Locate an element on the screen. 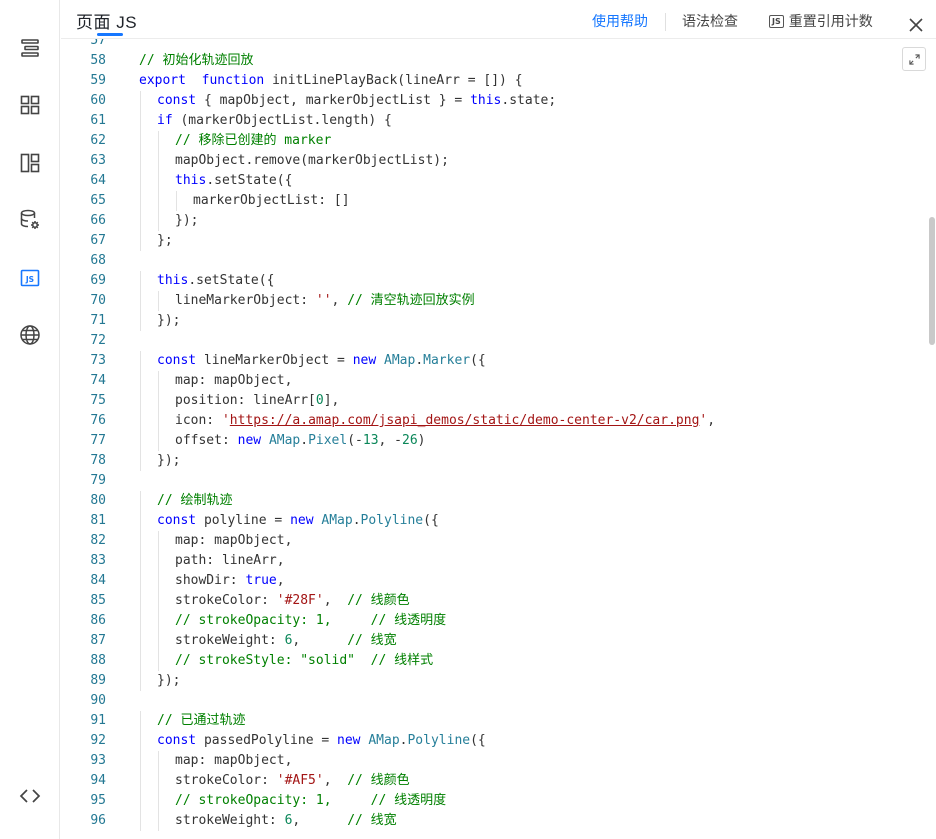 This screenshot has height=839, width=936. reset-ref-count-label: 重置引用计数 is located at coordinates (830, 22).